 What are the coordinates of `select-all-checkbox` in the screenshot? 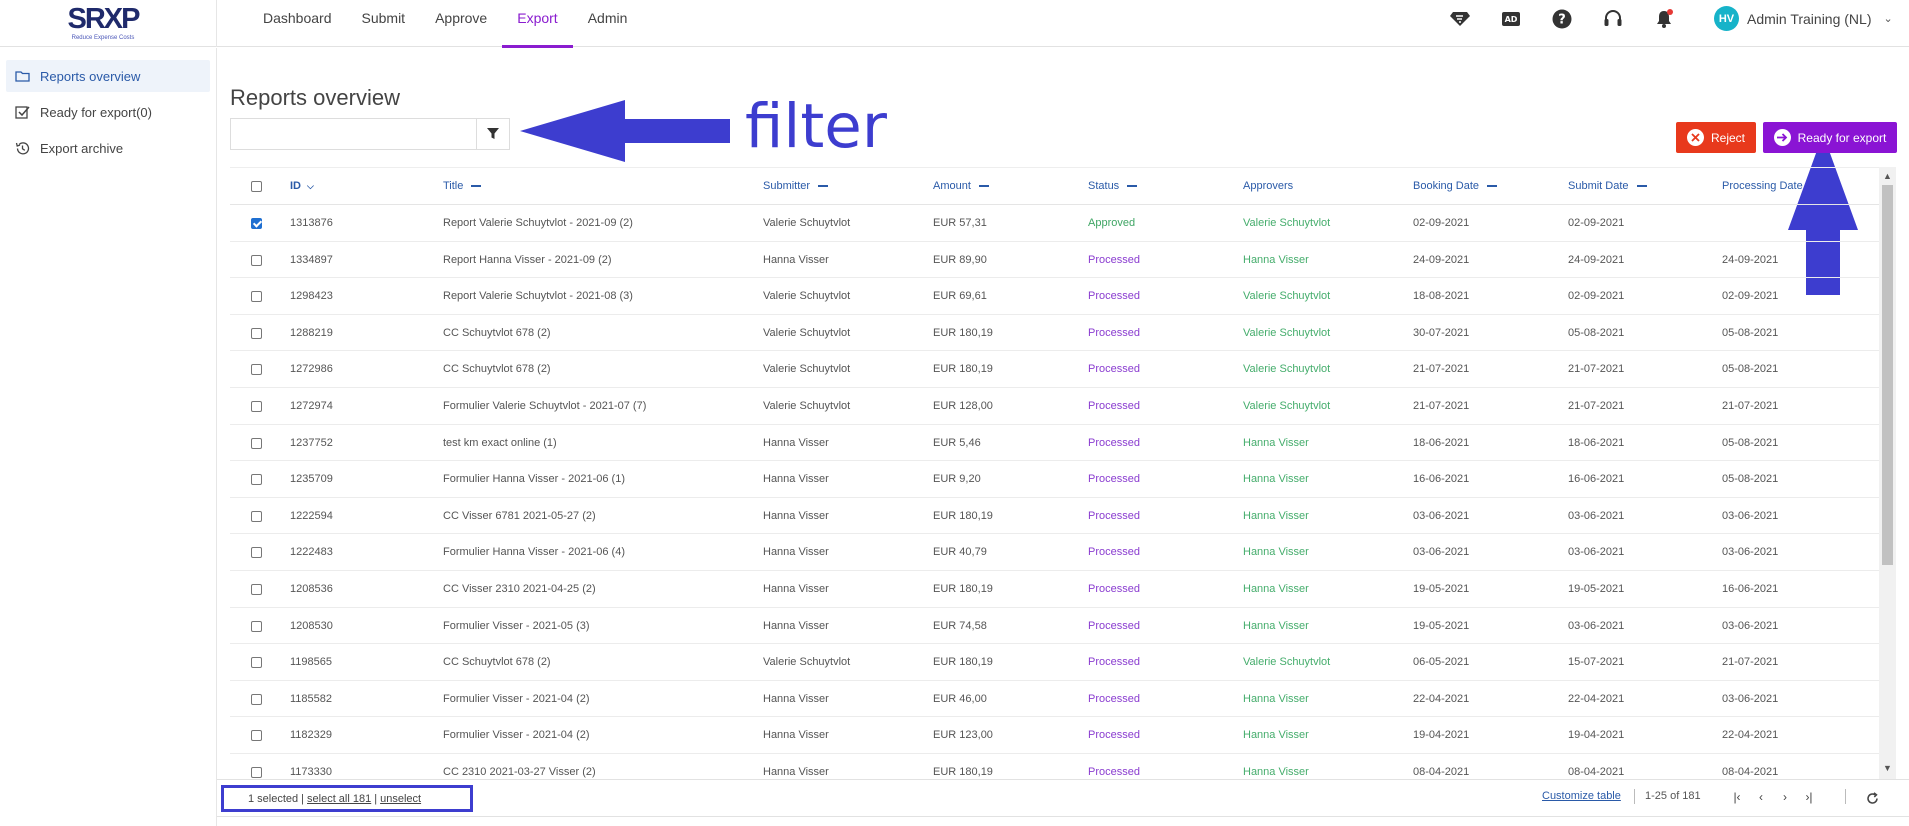 It's located at (256, 186).